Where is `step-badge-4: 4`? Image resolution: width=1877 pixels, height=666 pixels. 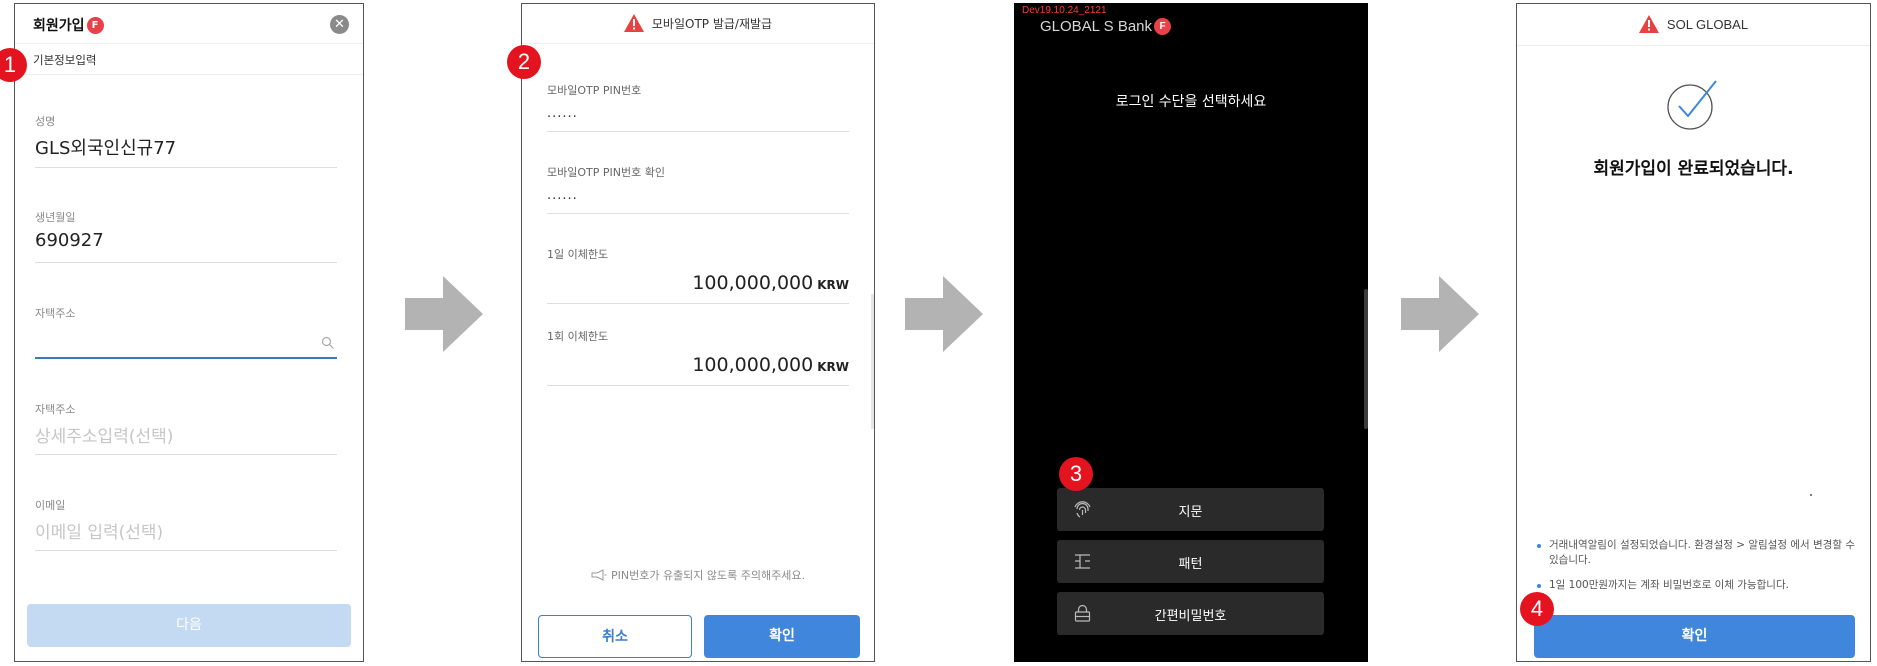
step-badge-4: 4 is located at coordinates (1537, 609).